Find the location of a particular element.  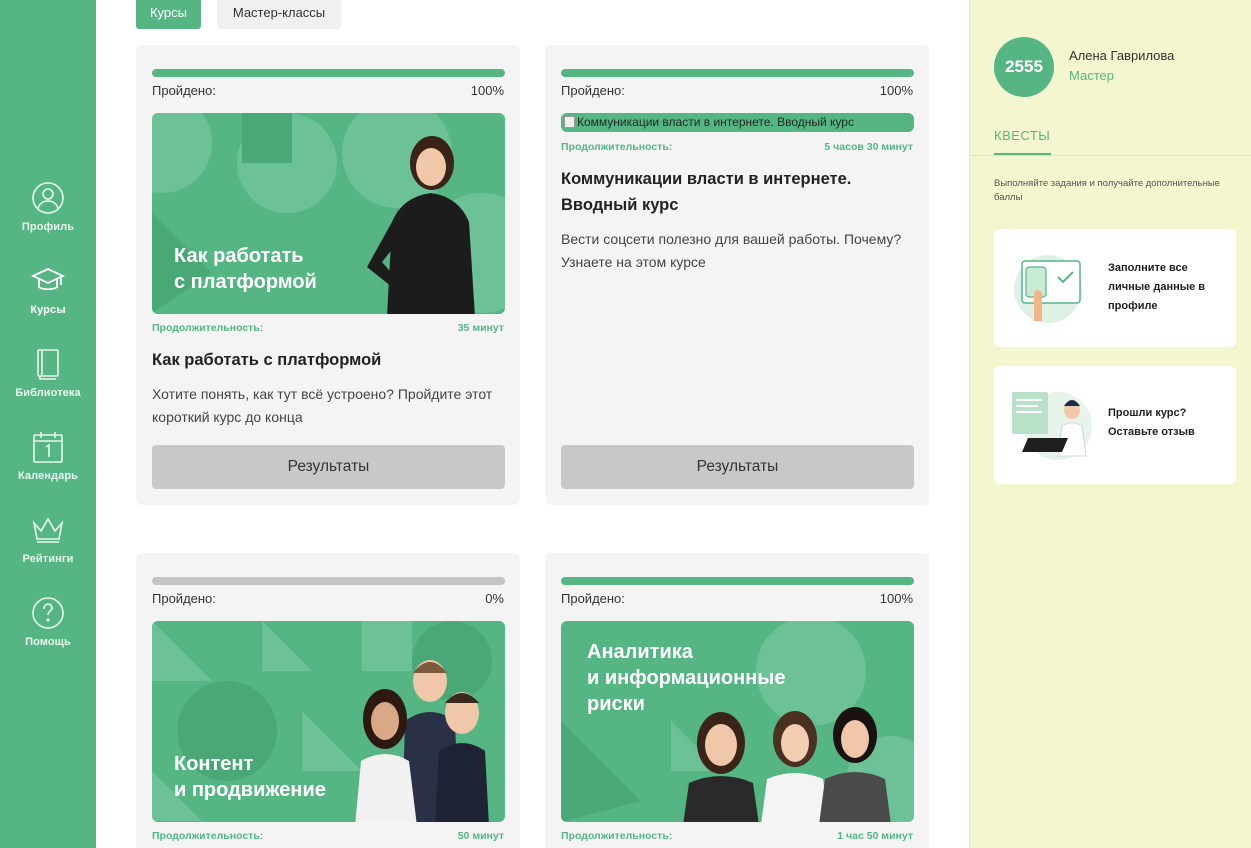

user-rank: Мастер is located at coordinates (1091, 75).